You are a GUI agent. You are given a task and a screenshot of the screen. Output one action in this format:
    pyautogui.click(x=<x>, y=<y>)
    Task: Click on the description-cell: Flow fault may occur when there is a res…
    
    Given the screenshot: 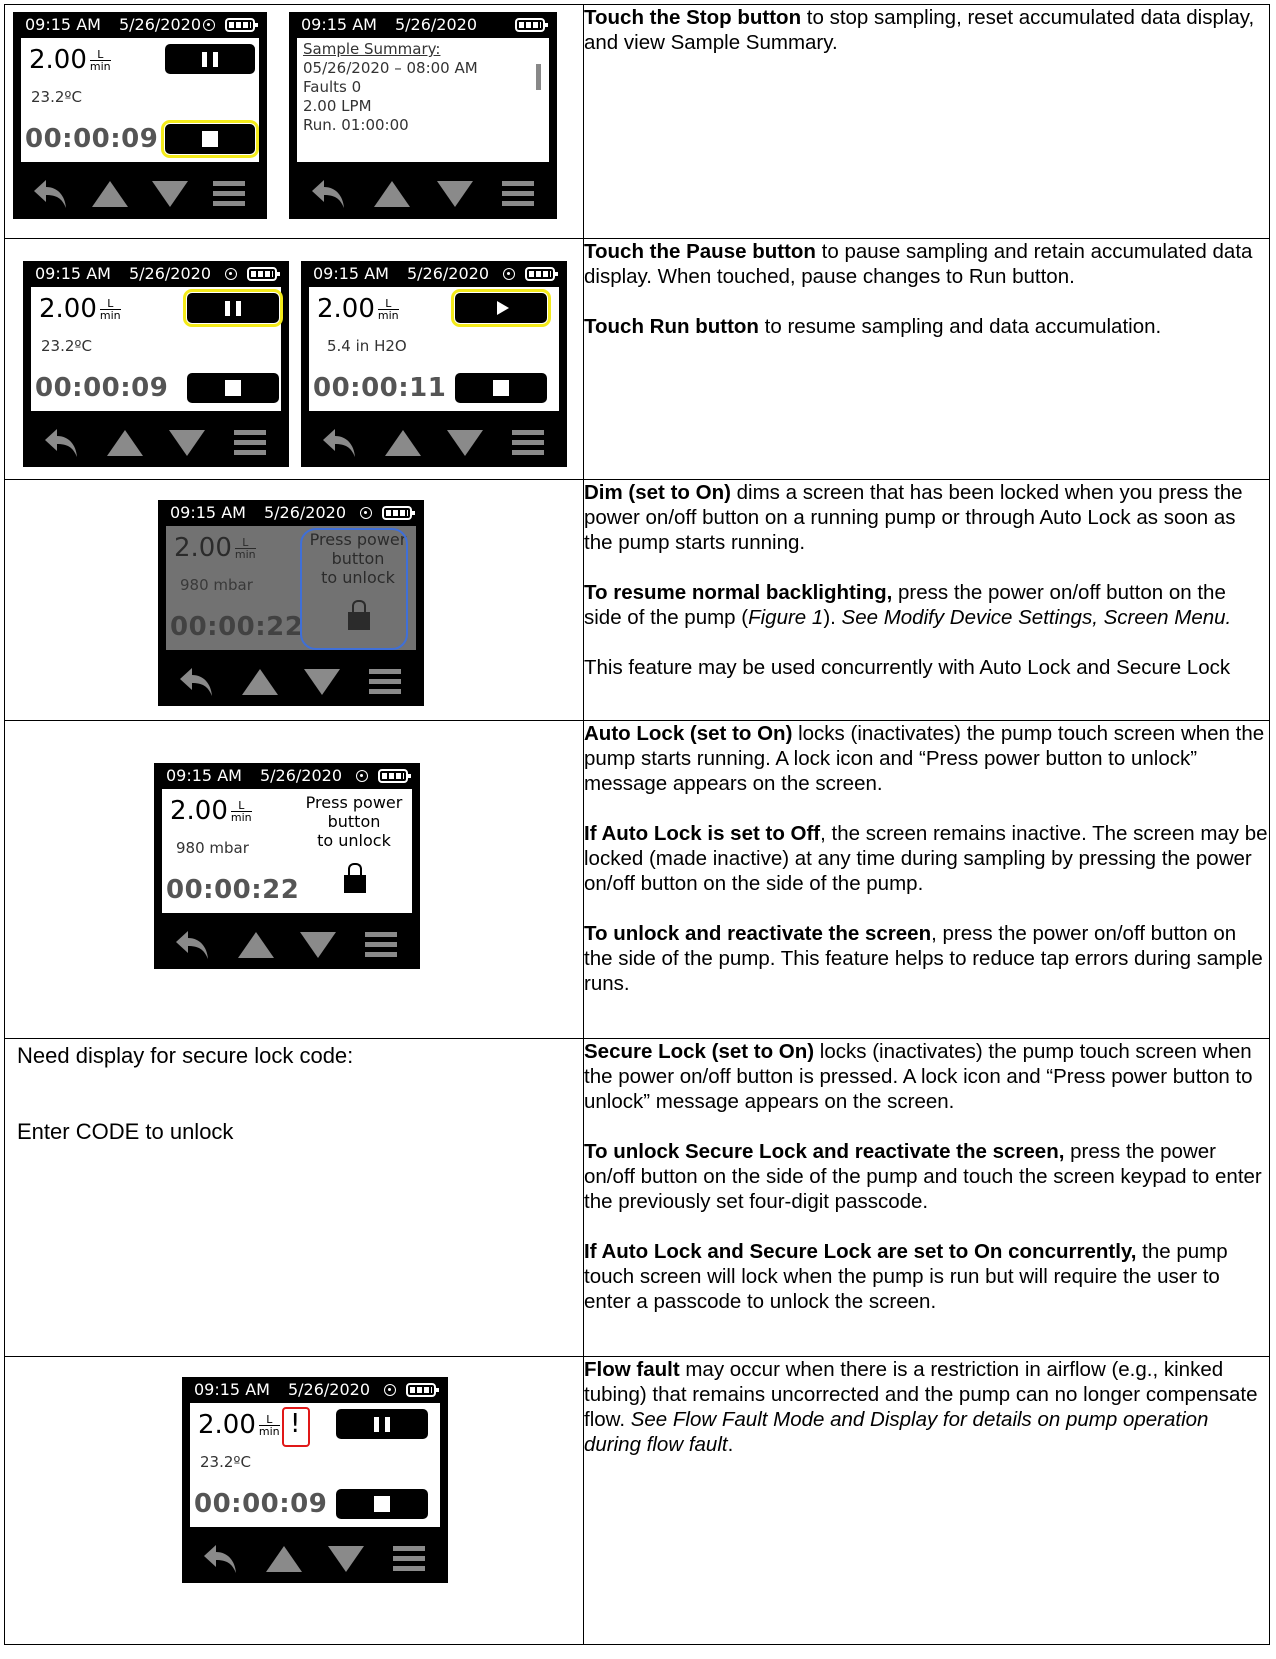 What is the action you would take?
    pyautogui.click(x=926, y=1500)
    